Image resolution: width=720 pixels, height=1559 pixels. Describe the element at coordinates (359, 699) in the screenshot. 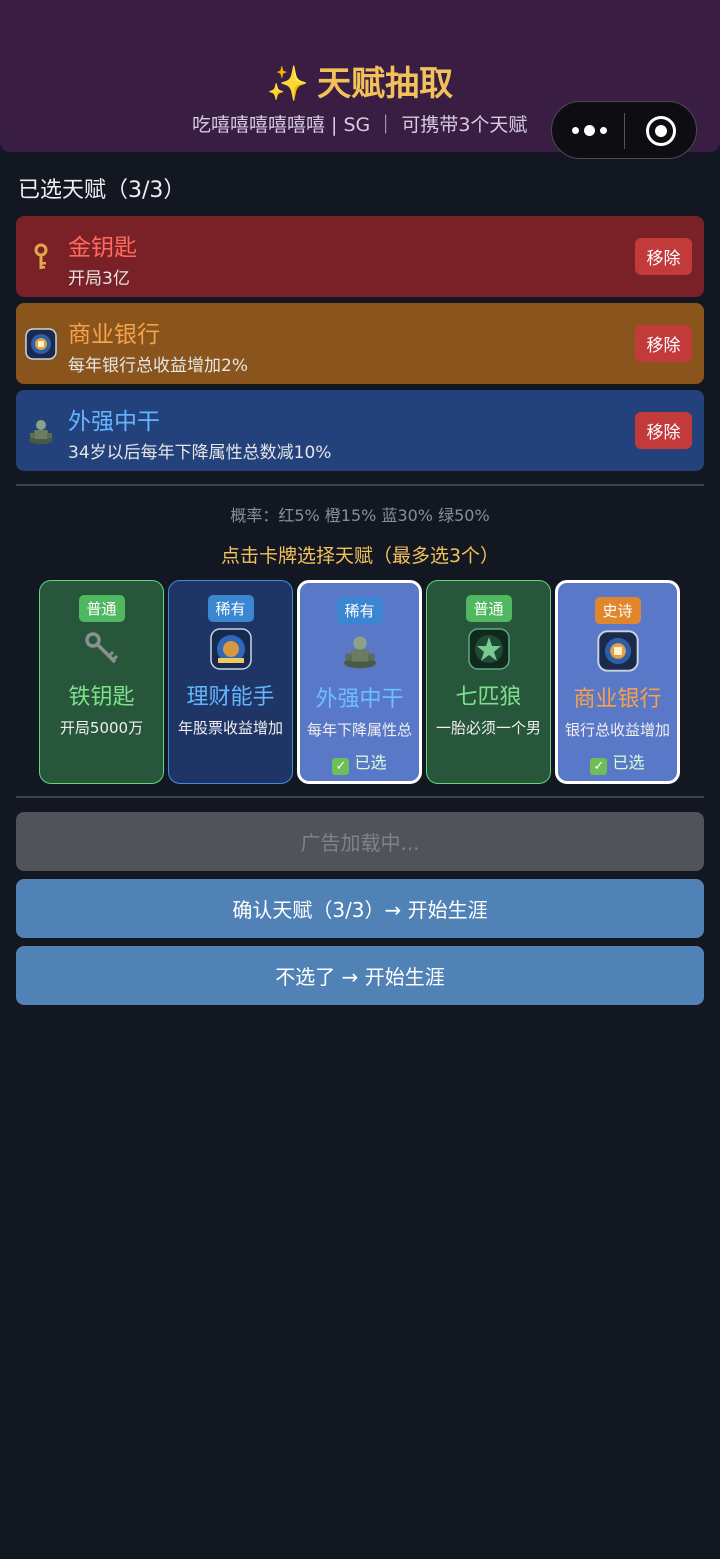

I see `card-name: 外强中干` at that location.